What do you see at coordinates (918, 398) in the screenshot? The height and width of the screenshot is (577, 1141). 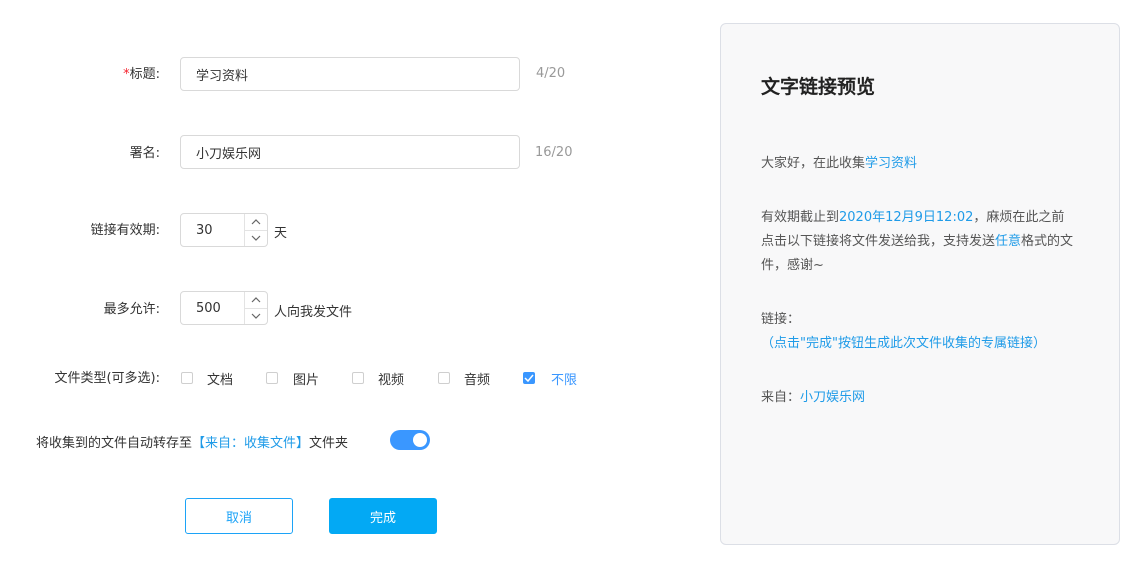 I see `preview-from: 来自：小刀娱乐网` at bounding box center [918, 398].